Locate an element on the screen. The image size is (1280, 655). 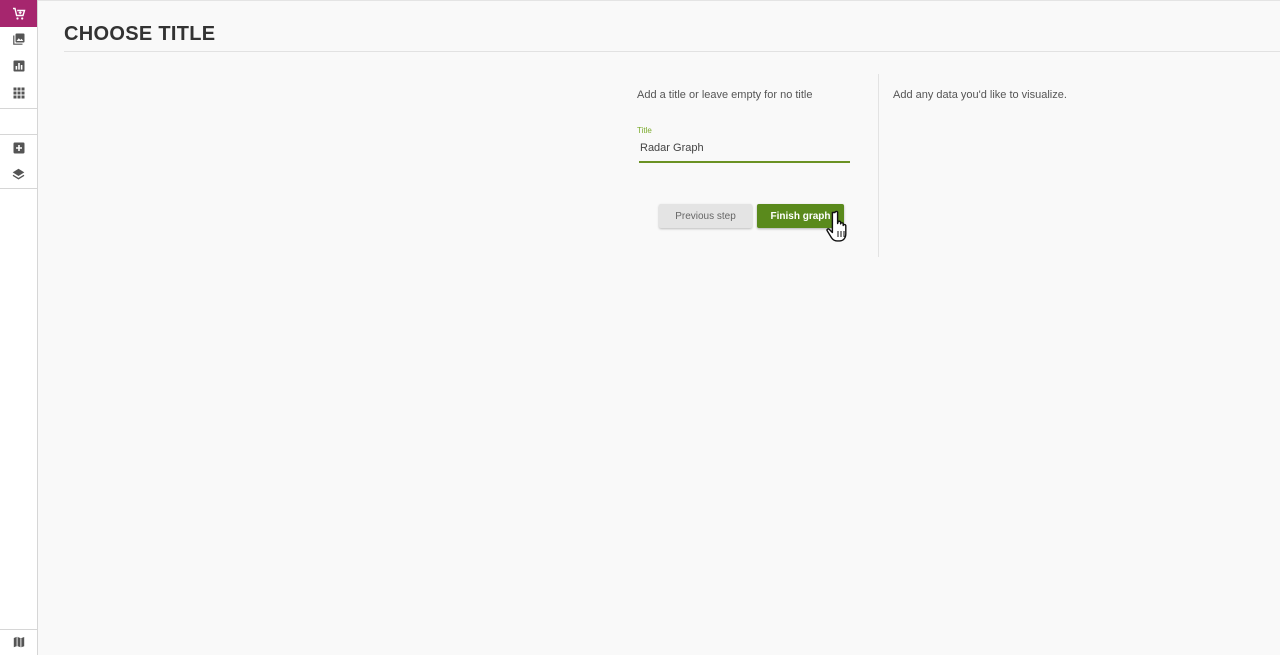
add-box-icon is located at coordinates (19, 148).